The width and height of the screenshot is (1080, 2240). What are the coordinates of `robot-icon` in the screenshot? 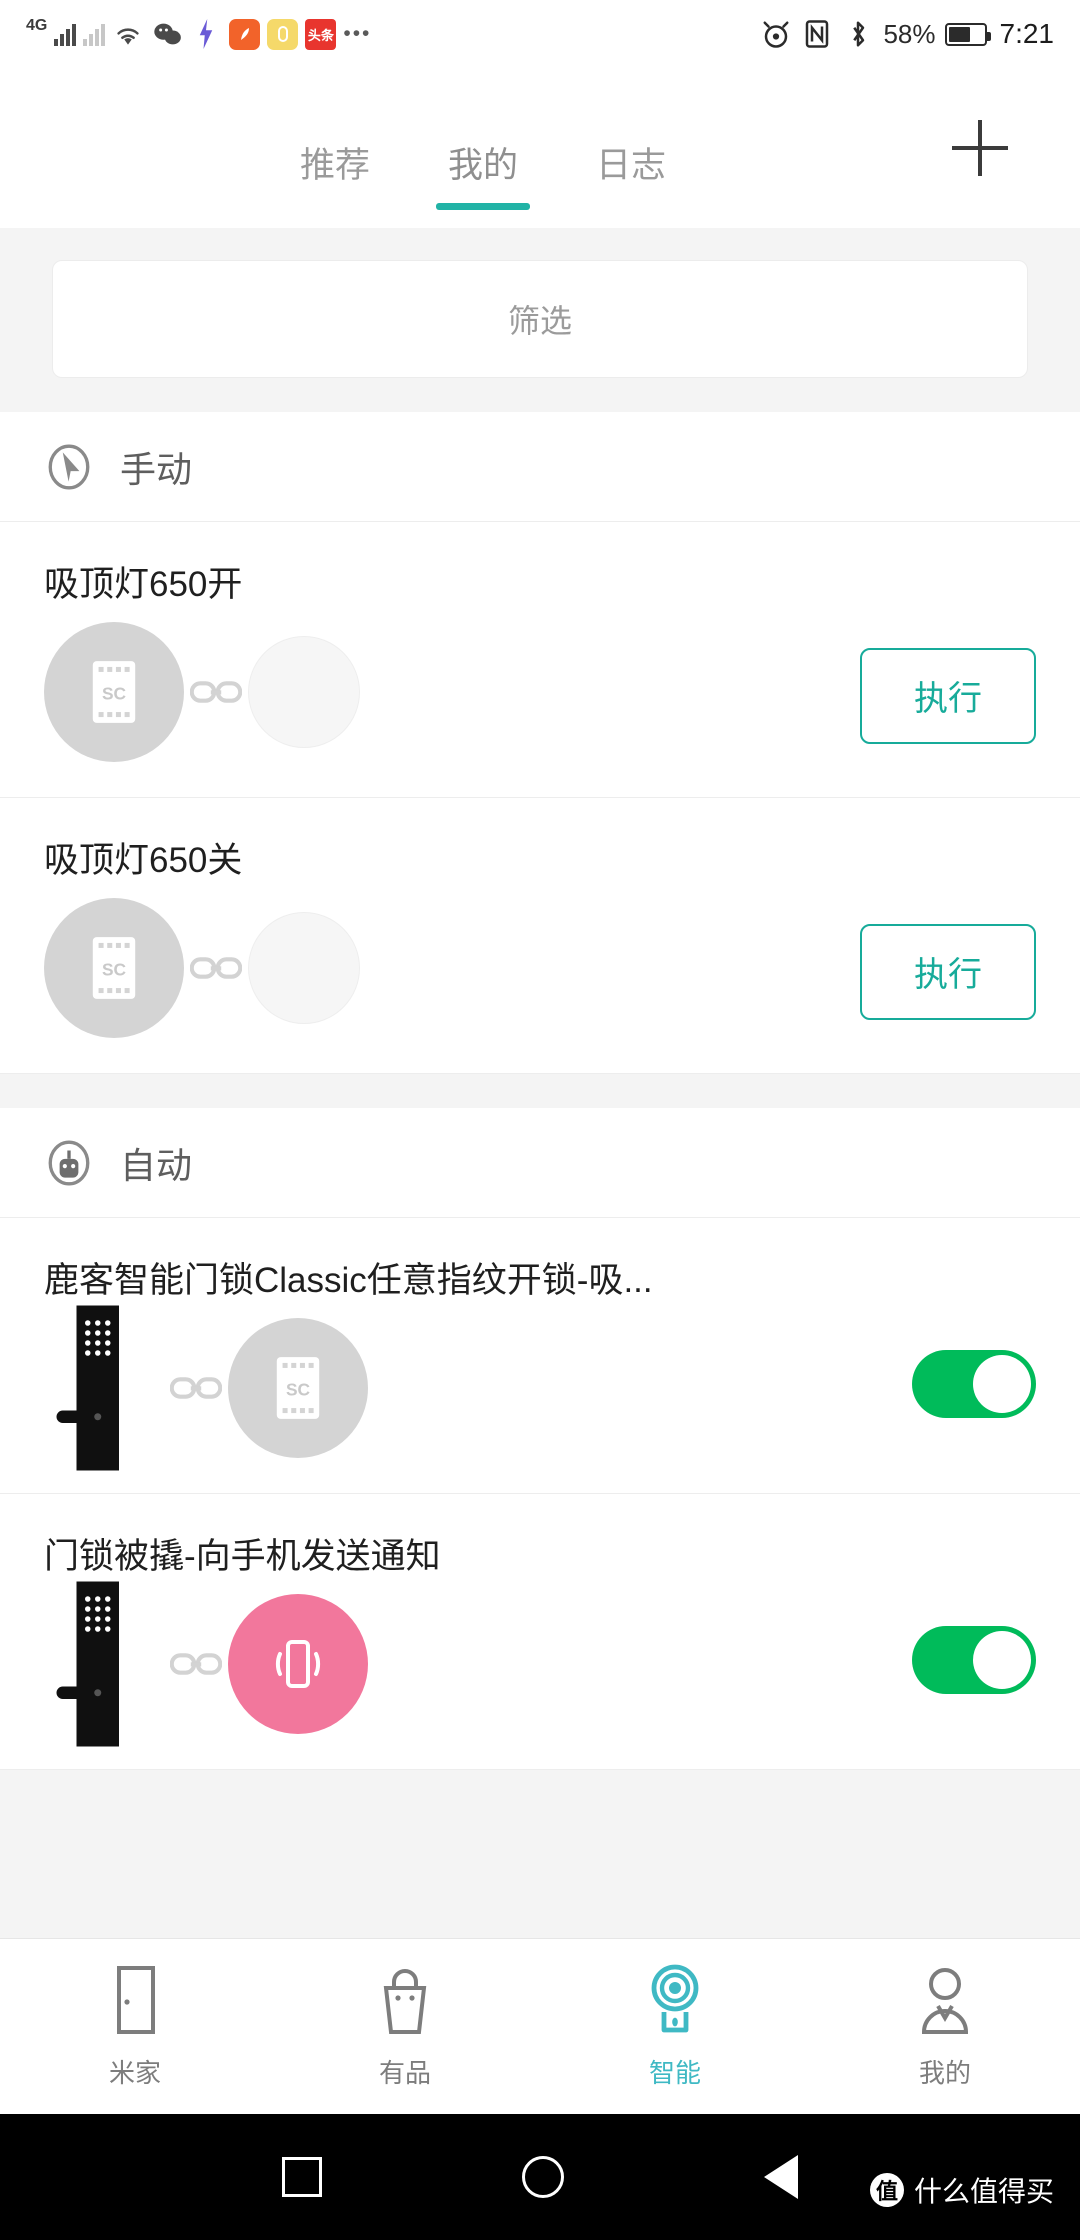 It's located at (69, 1163).